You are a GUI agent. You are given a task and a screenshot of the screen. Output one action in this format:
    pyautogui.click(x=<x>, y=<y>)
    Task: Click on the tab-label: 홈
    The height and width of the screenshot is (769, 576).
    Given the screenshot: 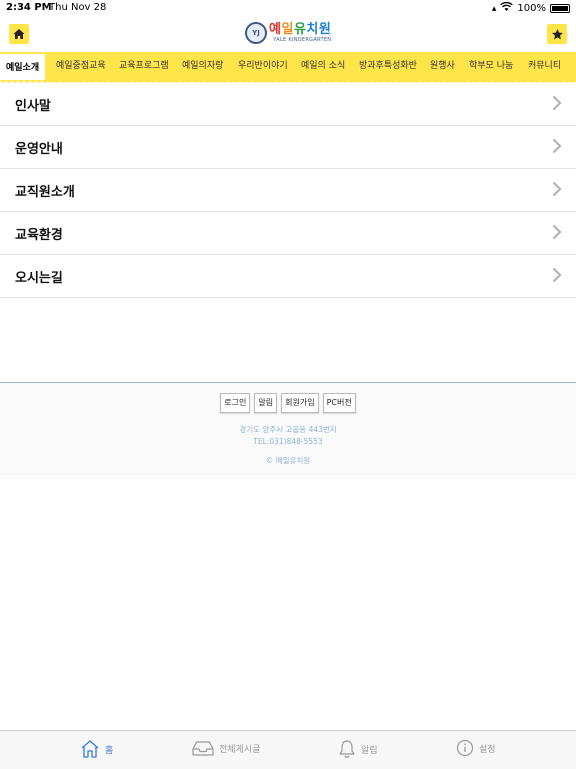 What is the action you would take?
    pyautogui.click(x=109, y=750)
    